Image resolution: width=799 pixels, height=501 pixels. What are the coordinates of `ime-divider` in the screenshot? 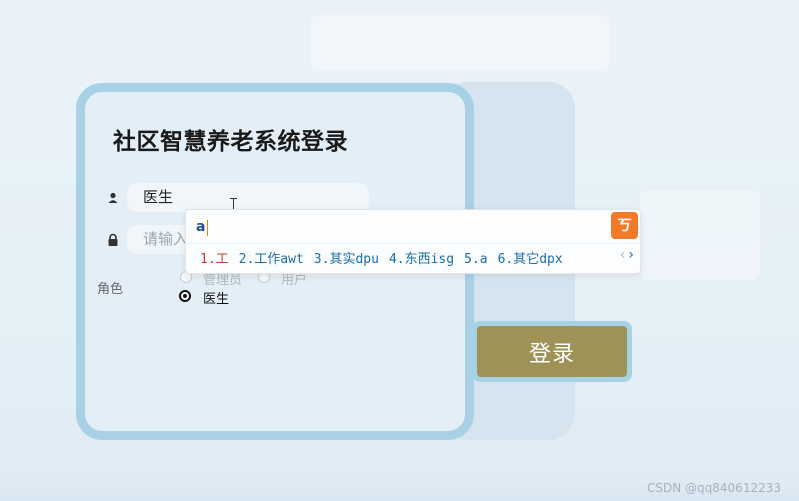 It's located at (413, 243).